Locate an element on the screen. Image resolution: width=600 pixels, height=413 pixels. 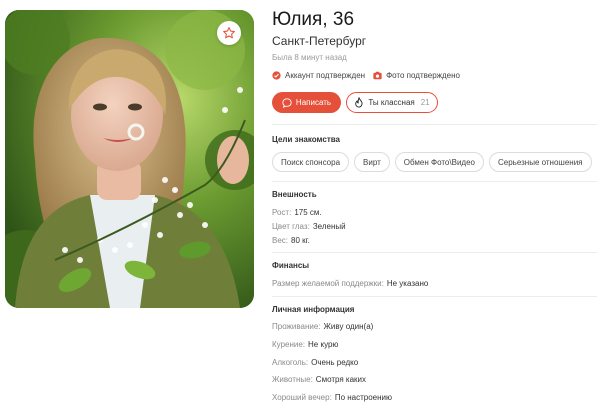
row-key: Курение: is located at coordinates (289, 344).